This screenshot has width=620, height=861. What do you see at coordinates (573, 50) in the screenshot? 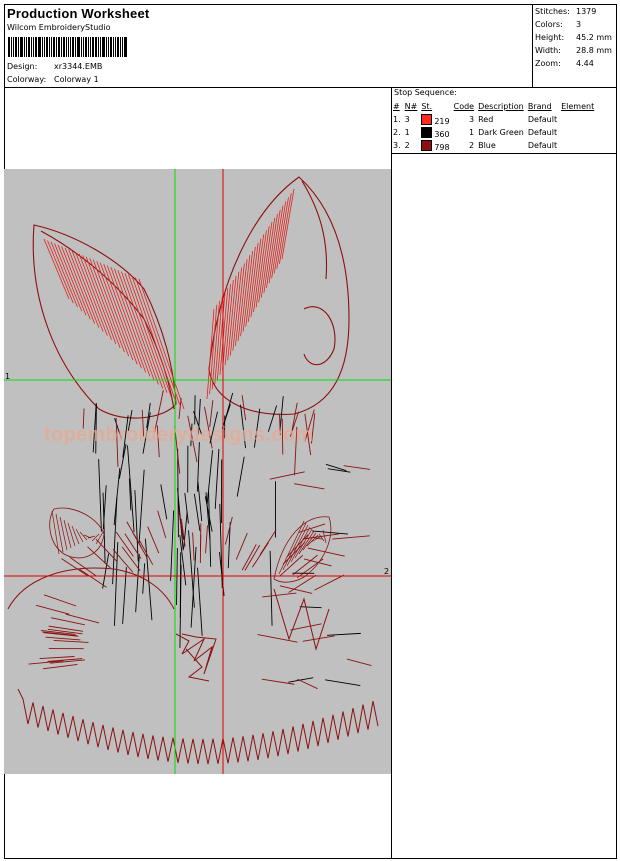
I see `stat-width: Width: 28.8 mm` at bounding box center [573, 50].